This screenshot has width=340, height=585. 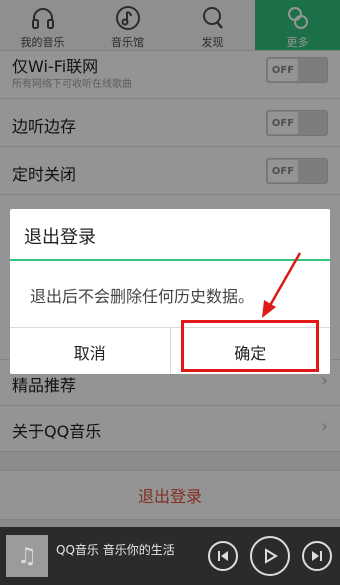 What do you see at coordinates (90, 351) in the screenshot?
I see `cancel-button: 取消` at bounding box center [90, 351].